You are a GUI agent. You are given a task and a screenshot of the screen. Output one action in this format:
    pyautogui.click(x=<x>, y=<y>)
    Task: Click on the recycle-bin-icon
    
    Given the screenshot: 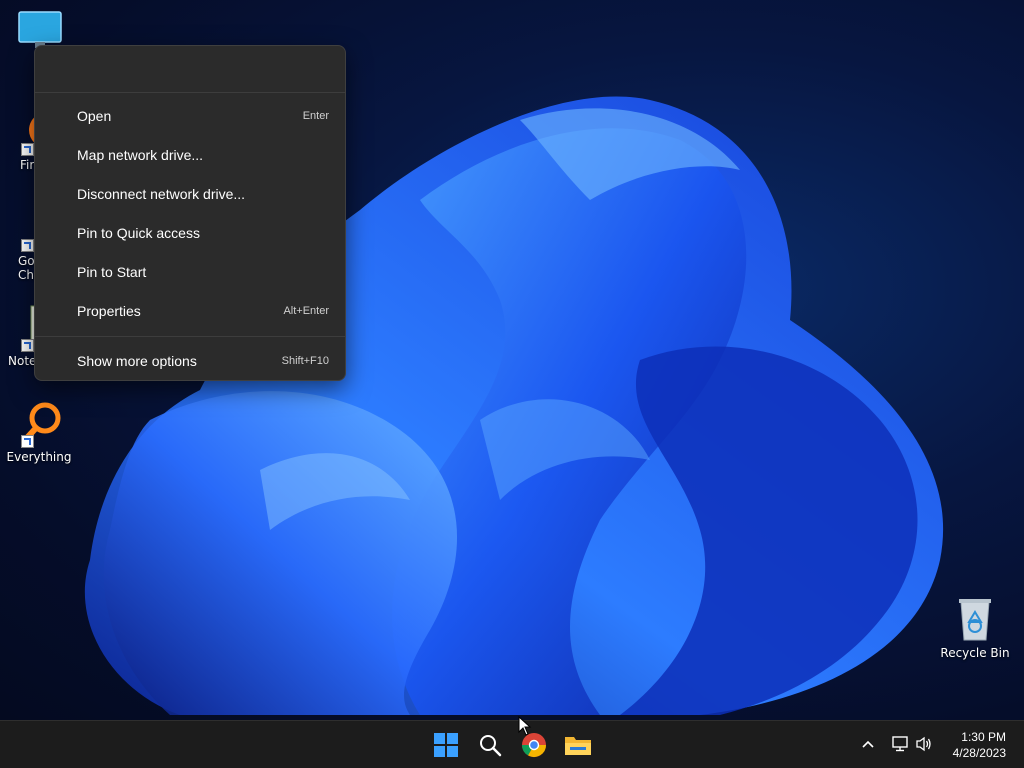 What is the action you would take?
    pyautogui.click(x=975, y=620)
    